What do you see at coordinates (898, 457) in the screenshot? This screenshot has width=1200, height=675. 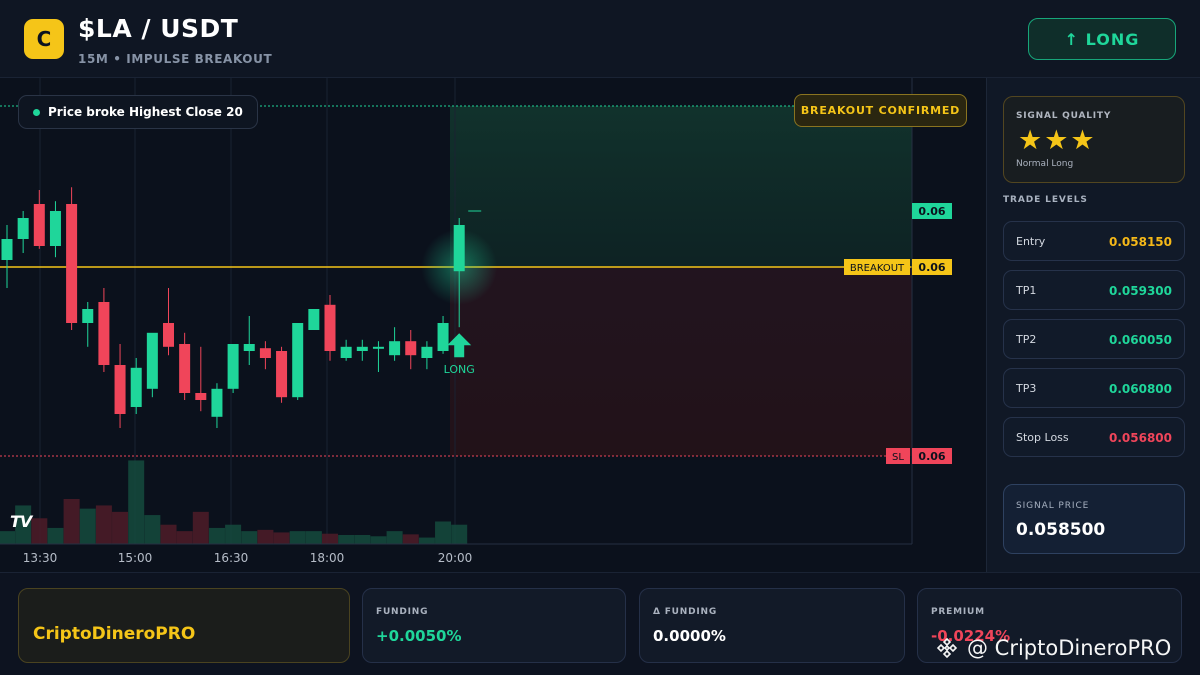 I see `level-tag-name-3: SL` at bounding box center [898, 457].